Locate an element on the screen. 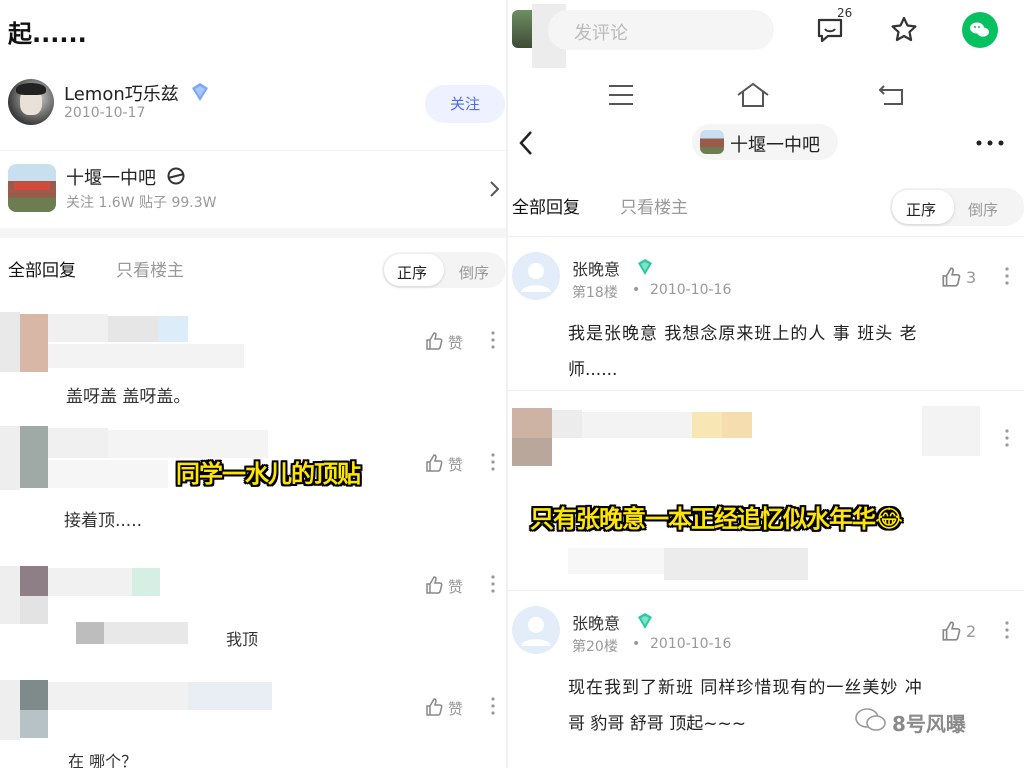 This screenshot has width=1024, height=768. forum-name: 十堰一中吧 is located at coordinates (111, 178).